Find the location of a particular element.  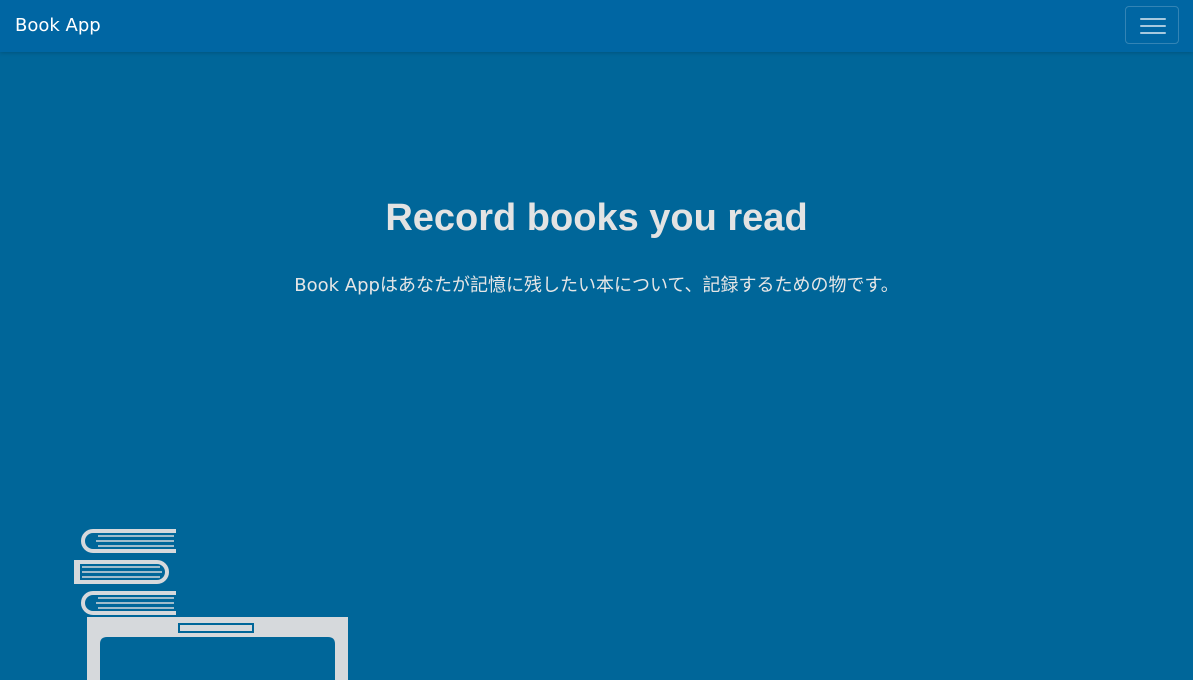

navbar-toggle-button is located at coordinates (1152, 25).